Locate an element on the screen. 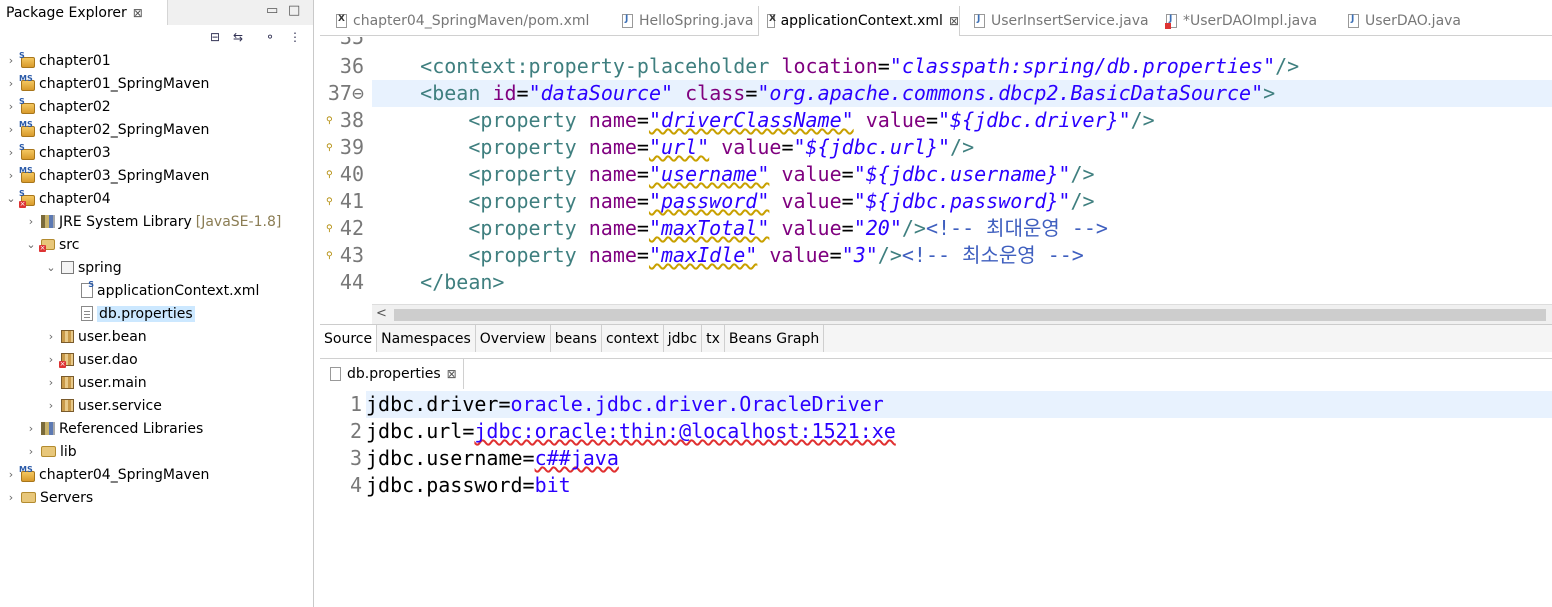 The image size is (1552, 607). tree-item: › × user.dao is located at coordinates (91, 359).